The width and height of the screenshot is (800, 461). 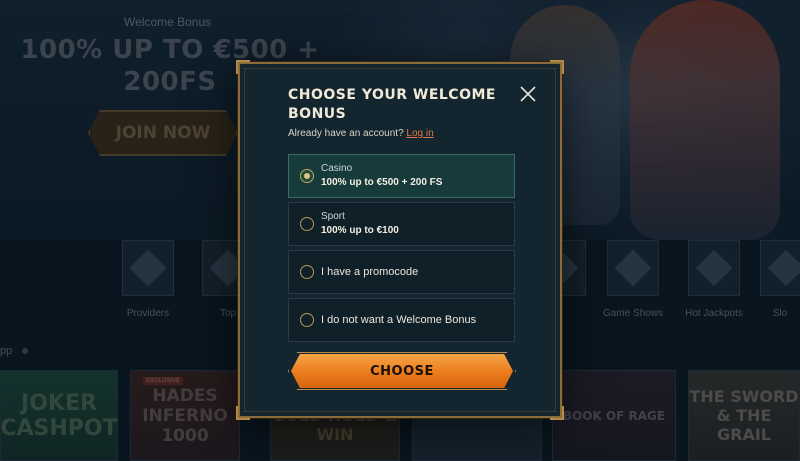 I want to click on option-text: Casino 100% up to €500 + 200 FS, so click(x=381, y=176).